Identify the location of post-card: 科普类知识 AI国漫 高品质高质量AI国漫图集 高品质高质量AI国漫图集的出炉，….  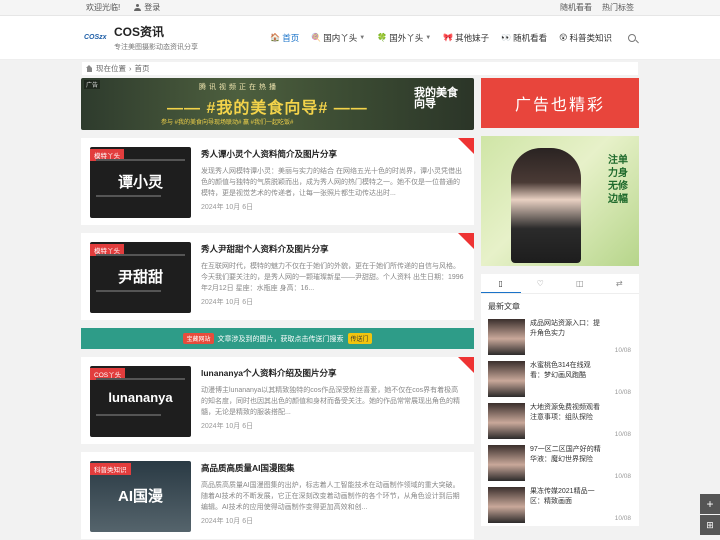
(277, 495).